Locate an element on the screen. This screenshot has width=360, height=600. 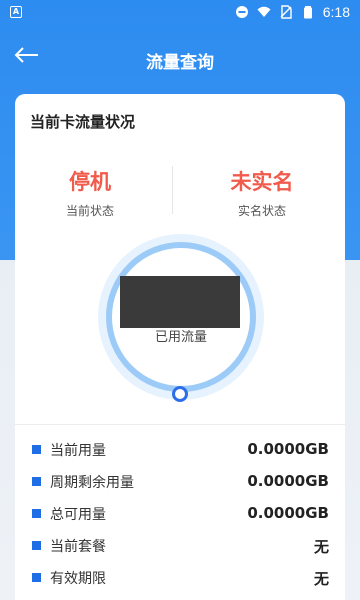
redacted-usage-value is located at coordinates (180, 302).